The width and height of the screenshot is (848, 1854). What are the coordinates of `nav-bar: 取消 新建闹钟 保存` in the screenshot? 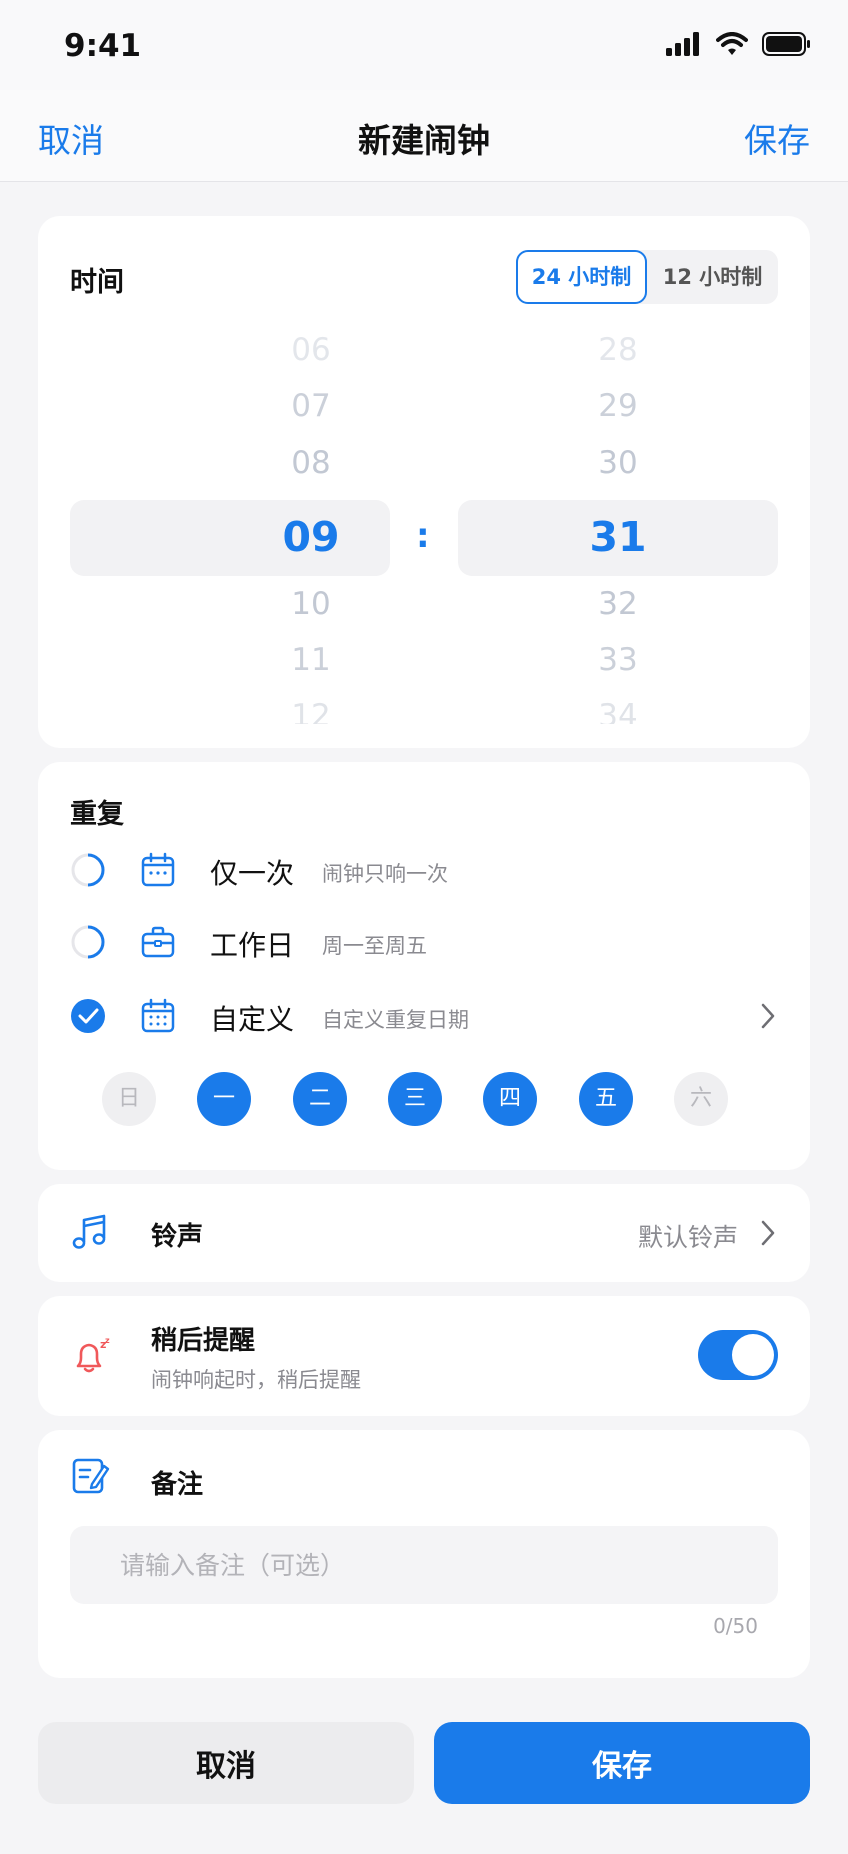 It's located at (424, 136).